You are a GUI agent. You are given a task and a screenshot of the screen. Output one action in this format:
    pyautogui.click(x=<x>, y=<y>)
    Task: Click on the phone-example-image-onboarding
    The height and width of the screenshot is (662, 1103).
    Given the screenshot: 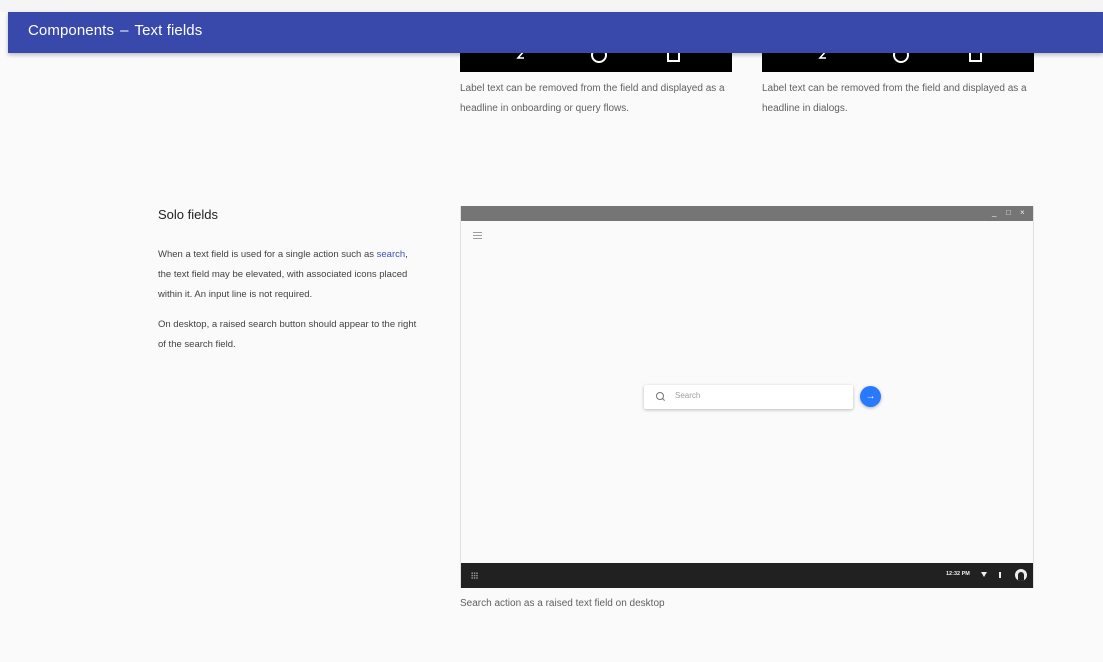 What is the action you would take?
    pyautogui.click(x=596, y=62)
    